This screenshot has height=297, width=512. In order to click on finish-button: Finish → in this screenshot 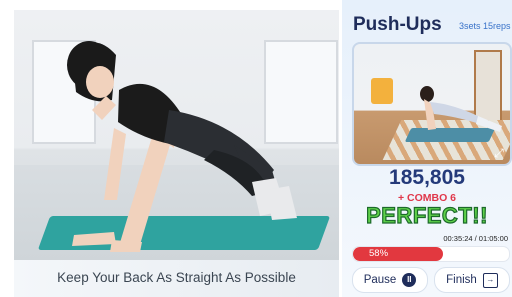, I will do `click(472, 280)`.